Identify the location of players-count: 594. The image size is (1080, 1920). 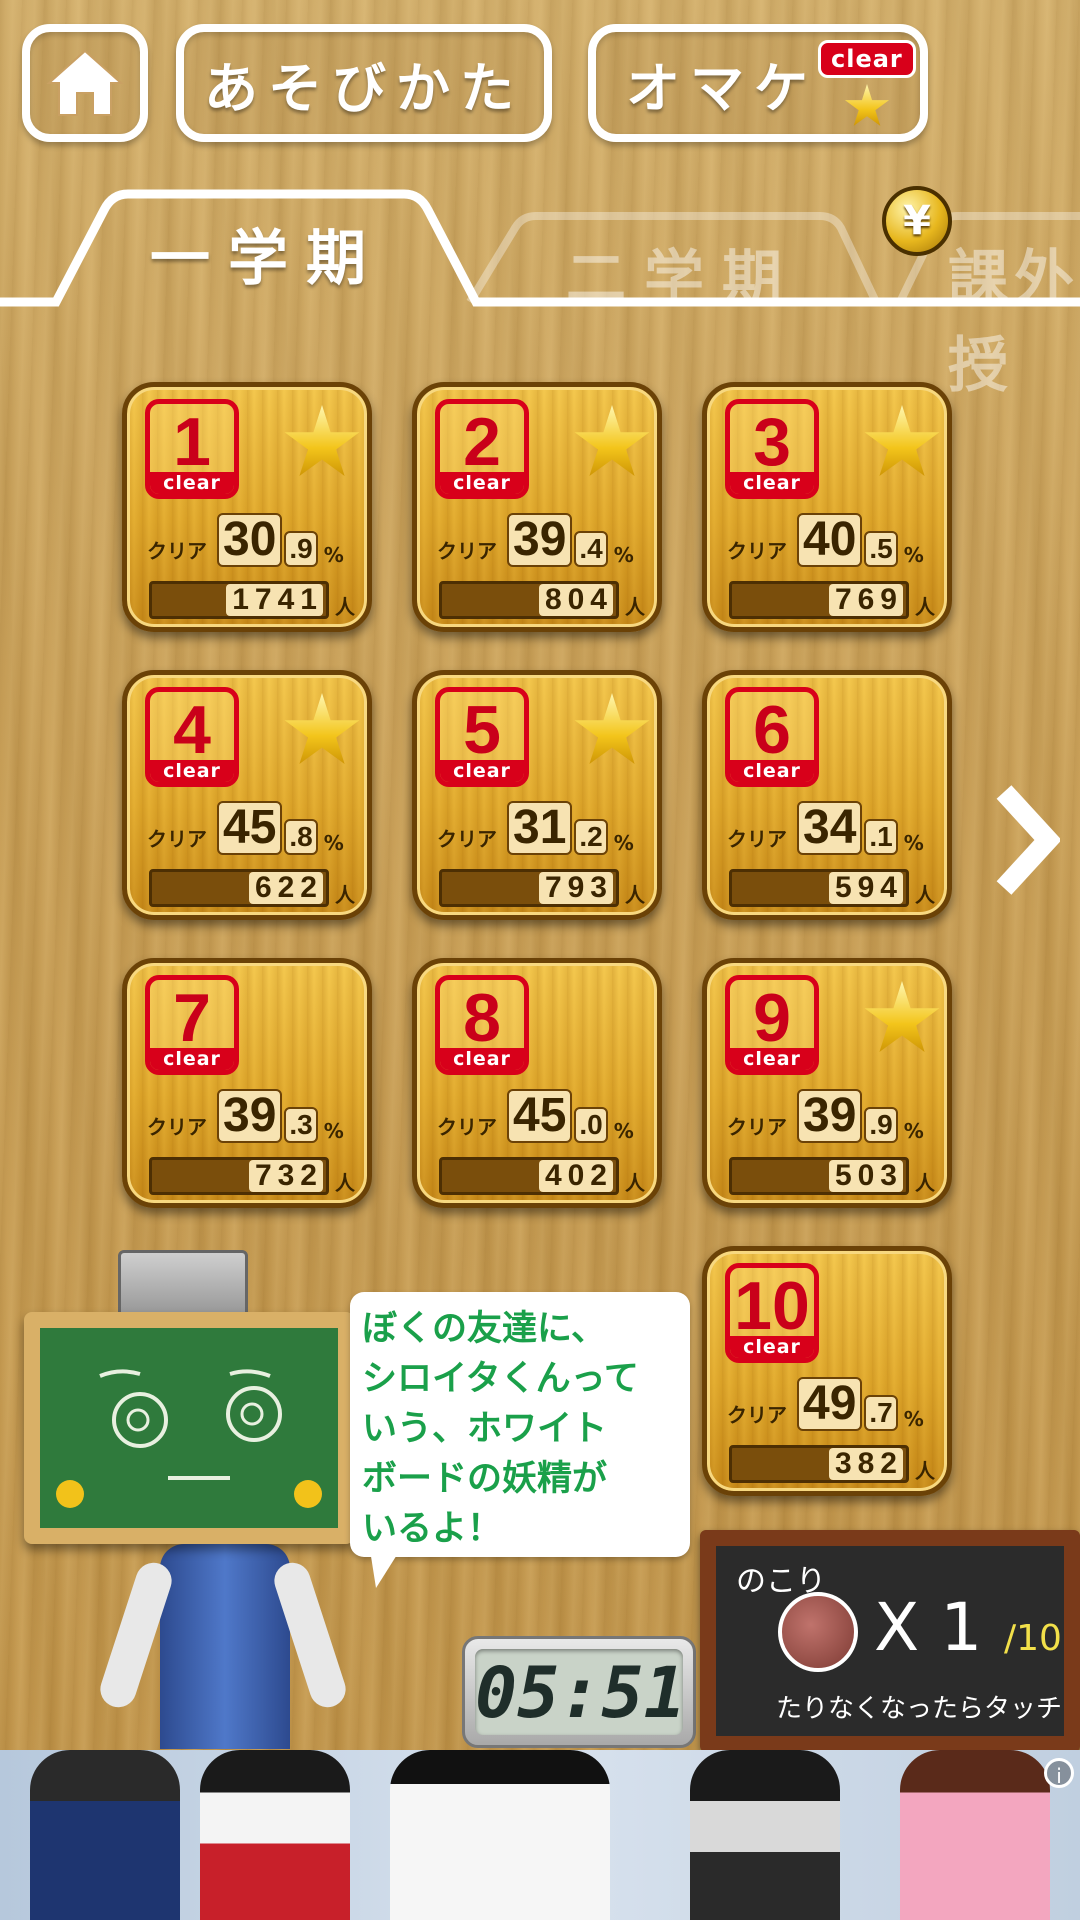
(865, 888).